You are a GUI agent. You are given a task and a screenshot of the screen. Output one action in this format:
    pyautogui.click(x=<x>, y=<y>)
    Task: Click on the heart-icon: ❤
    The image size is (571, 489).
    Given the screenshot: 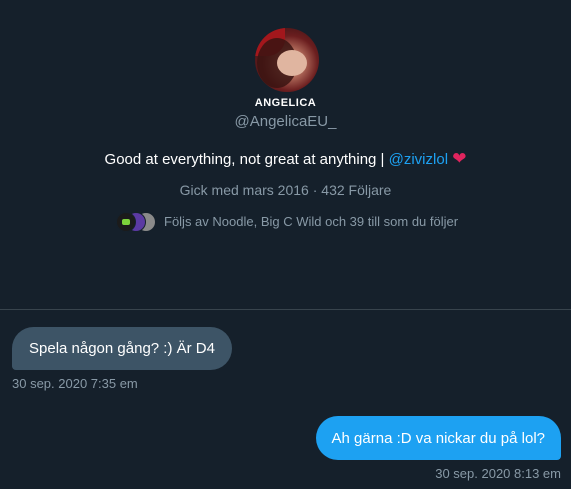 What is the action you would take?
    pyautogui.click(x=459, y=158)
    